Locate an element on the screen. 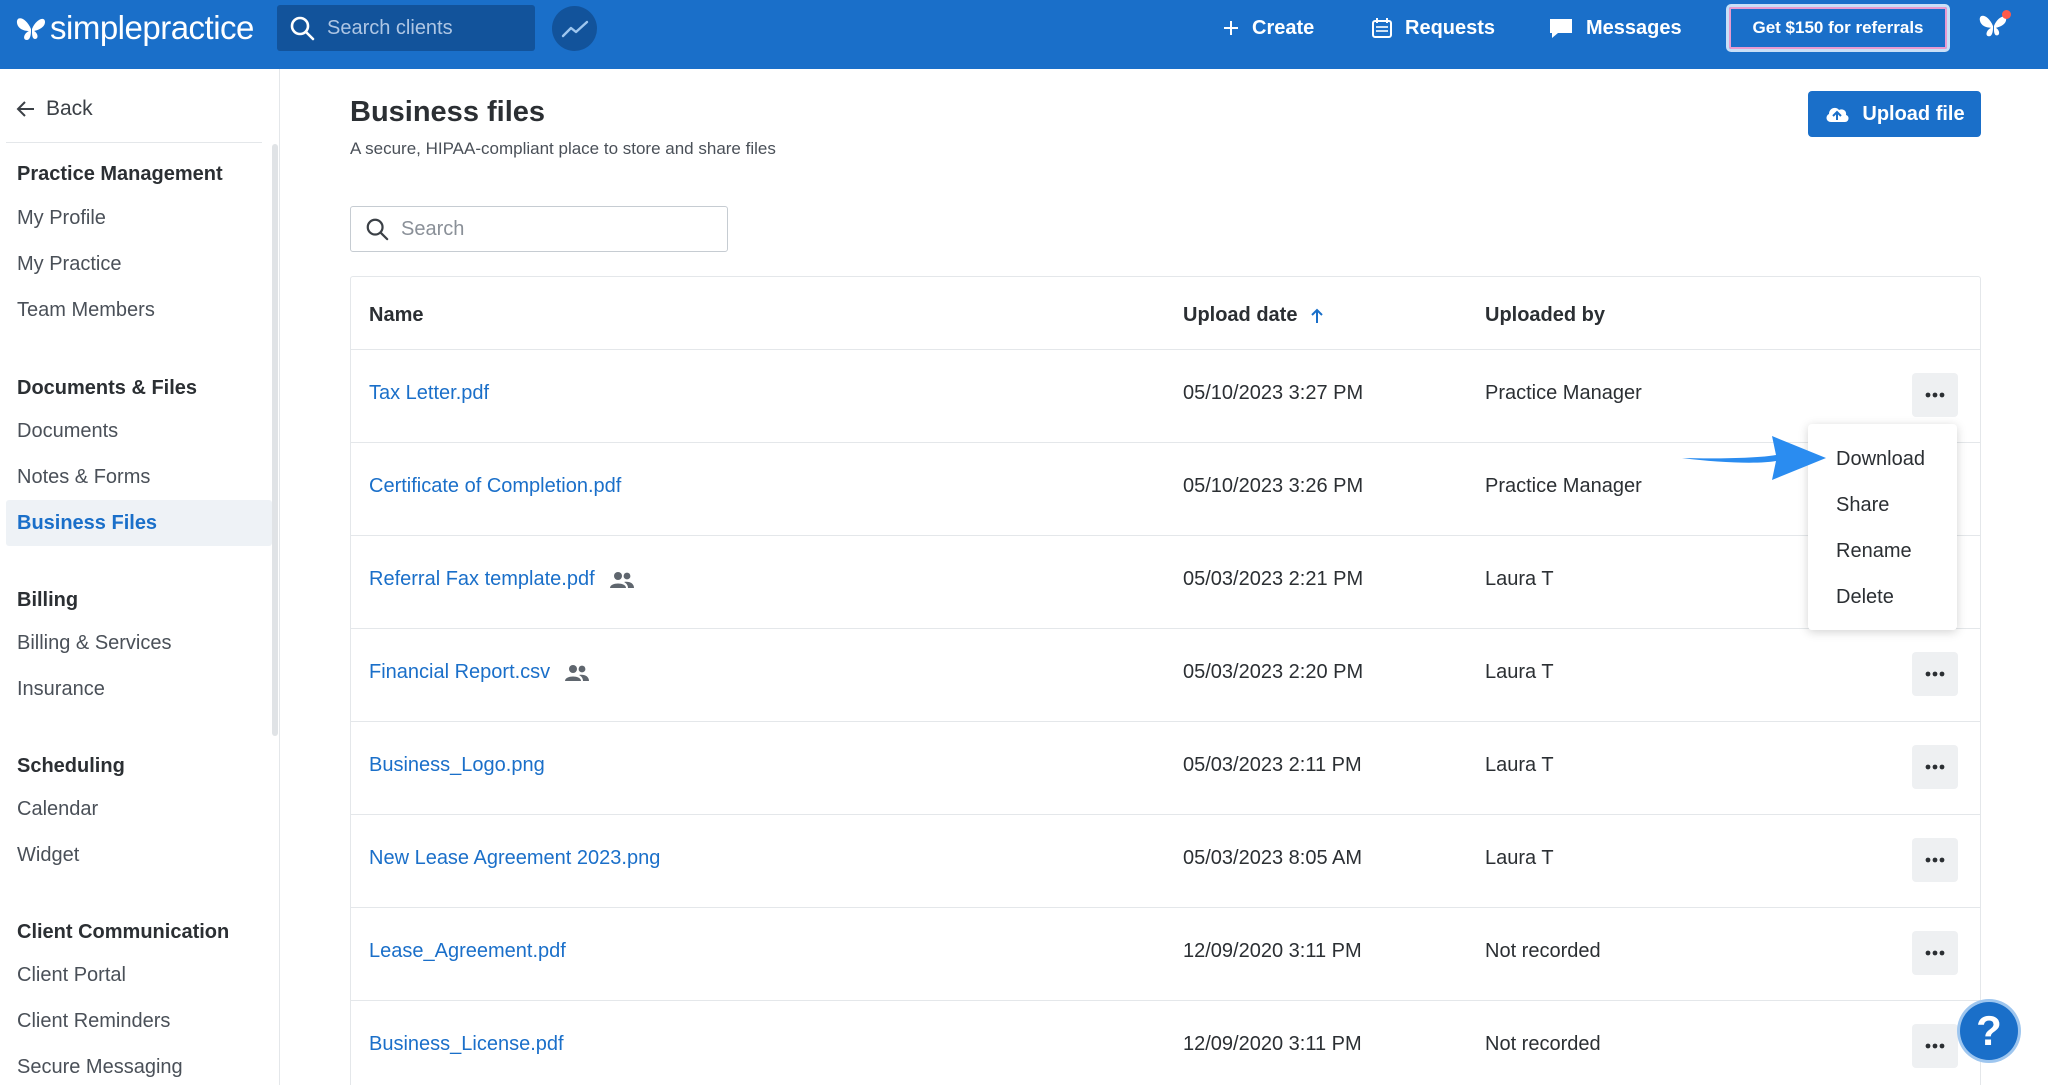 Image resolution: width=2048 pixels, height=1085 pixels. analytics-button is located at coordinates (574, 28).